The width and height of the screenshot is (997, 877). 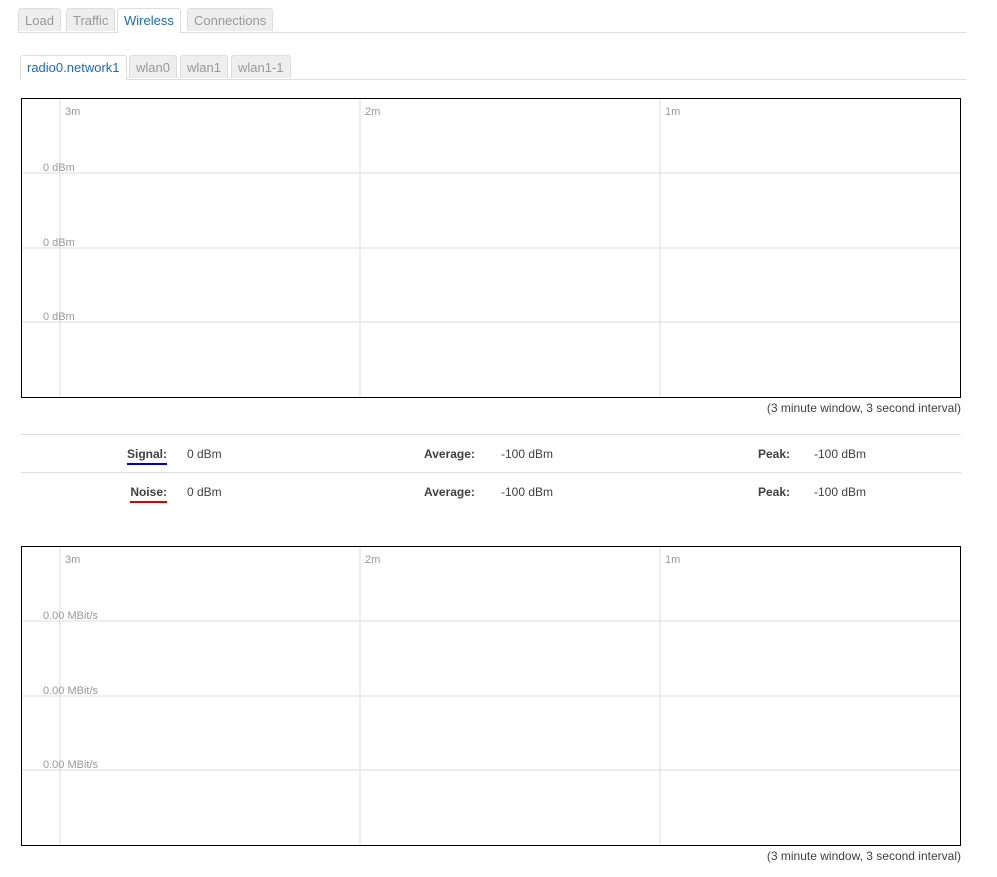 What do you see at coordinates (863, 408) in the screenshot?
I see `signal-graph-note: (3 minute window, 3 second interval)` at bounding box center [863, 408].